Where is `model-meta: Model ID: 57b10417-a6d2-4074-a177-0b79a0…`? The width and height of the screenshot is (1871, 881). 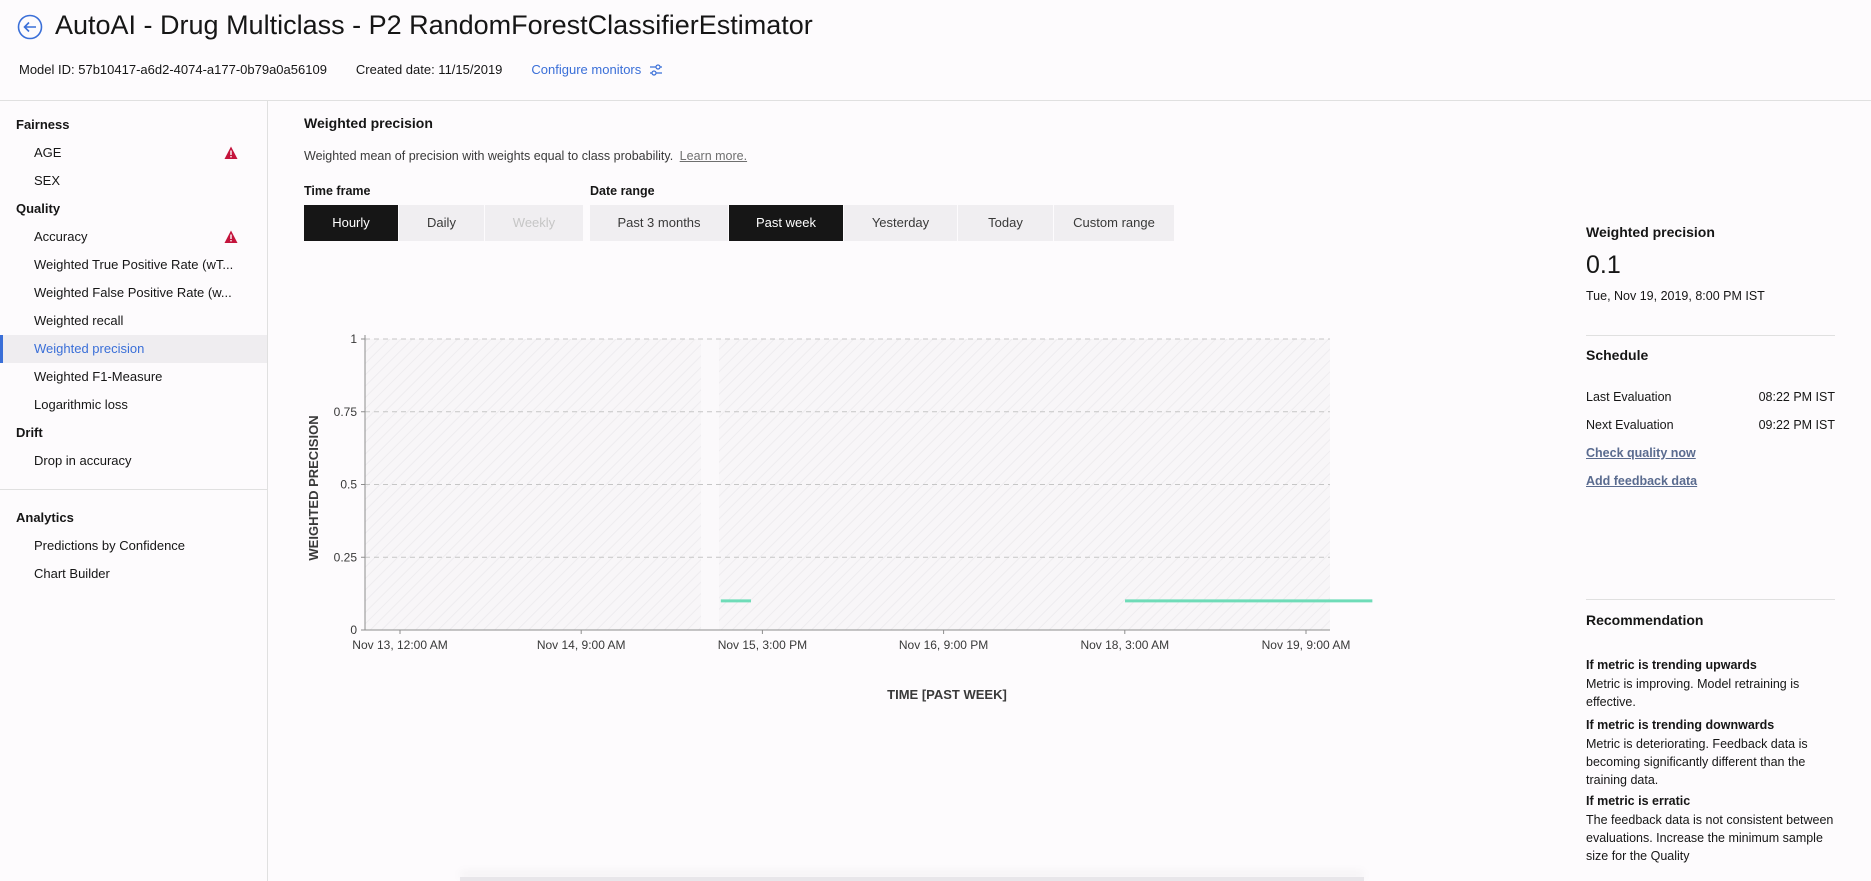
model-meta: Model ID: 57b10417-a6d2-4074-a177-0b79a0… is located at coordinates (341, 69).